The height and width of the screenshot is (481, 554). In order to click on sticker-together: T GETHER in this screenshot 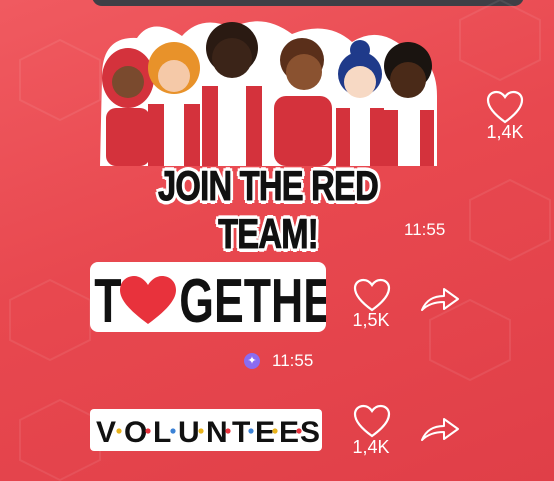, I will do `click(227, 299)`.